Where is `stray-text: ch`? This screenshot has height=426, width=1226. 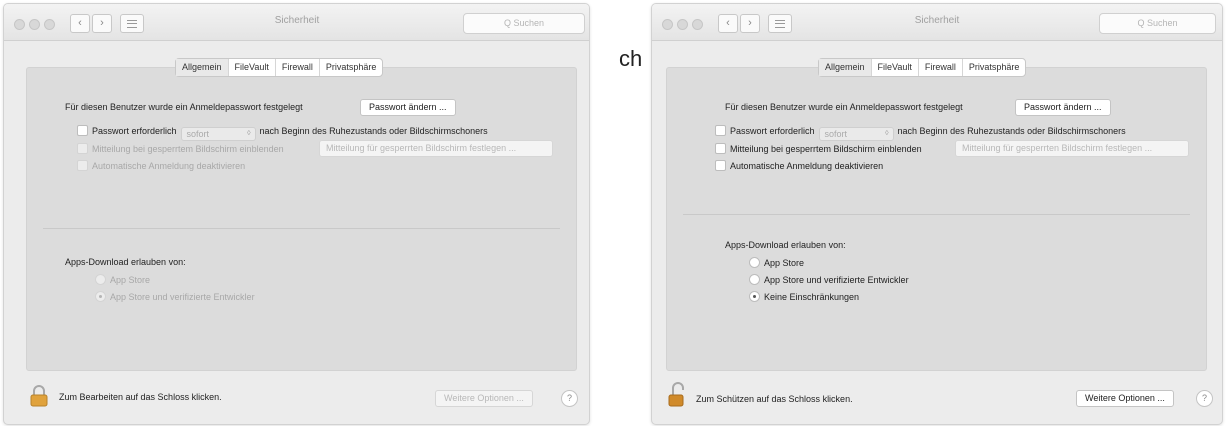 stray-text: ch is located at coordinates (631, 58).